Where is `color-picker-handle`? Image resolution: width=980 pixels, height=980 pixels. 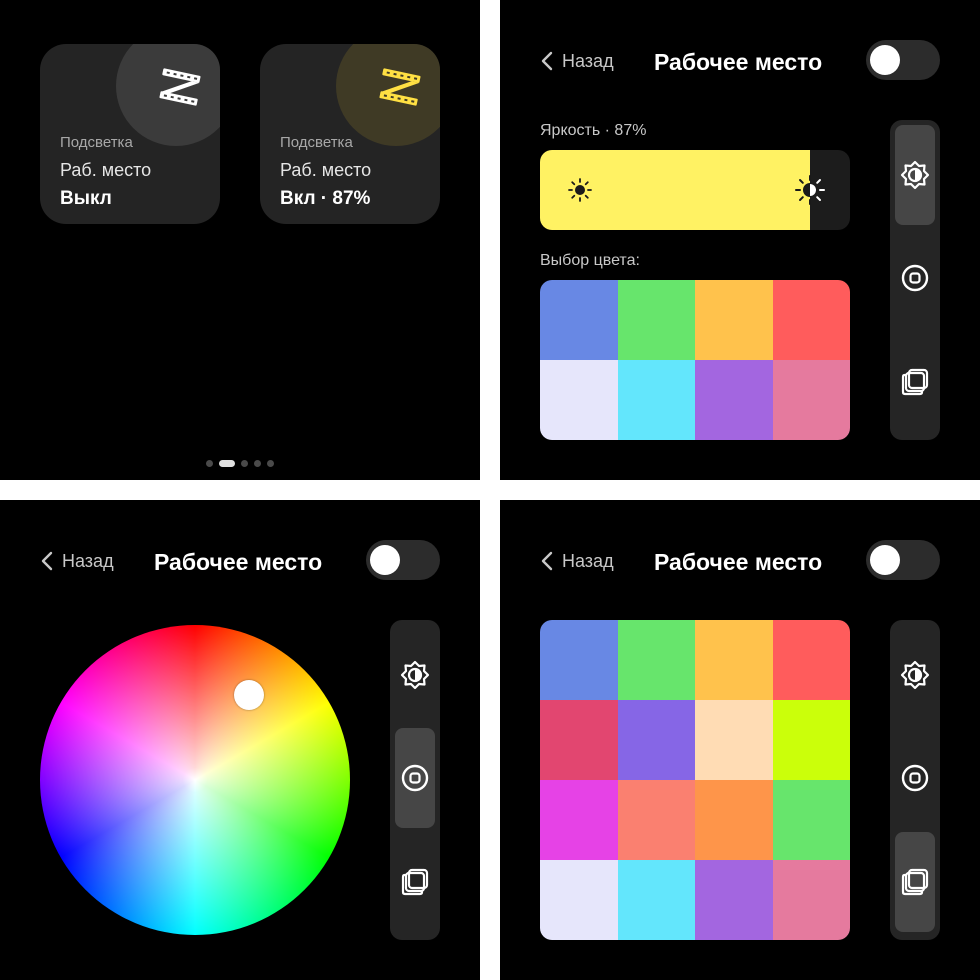
color-picker-handle is located at coordinates (249, 695).